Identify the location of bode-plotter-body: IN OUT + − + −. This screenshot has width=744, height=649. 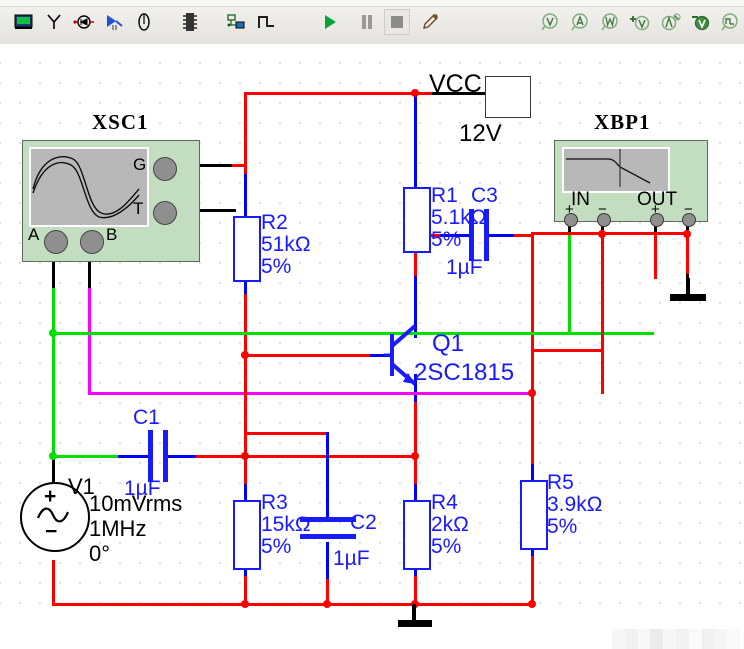
(631, 183).